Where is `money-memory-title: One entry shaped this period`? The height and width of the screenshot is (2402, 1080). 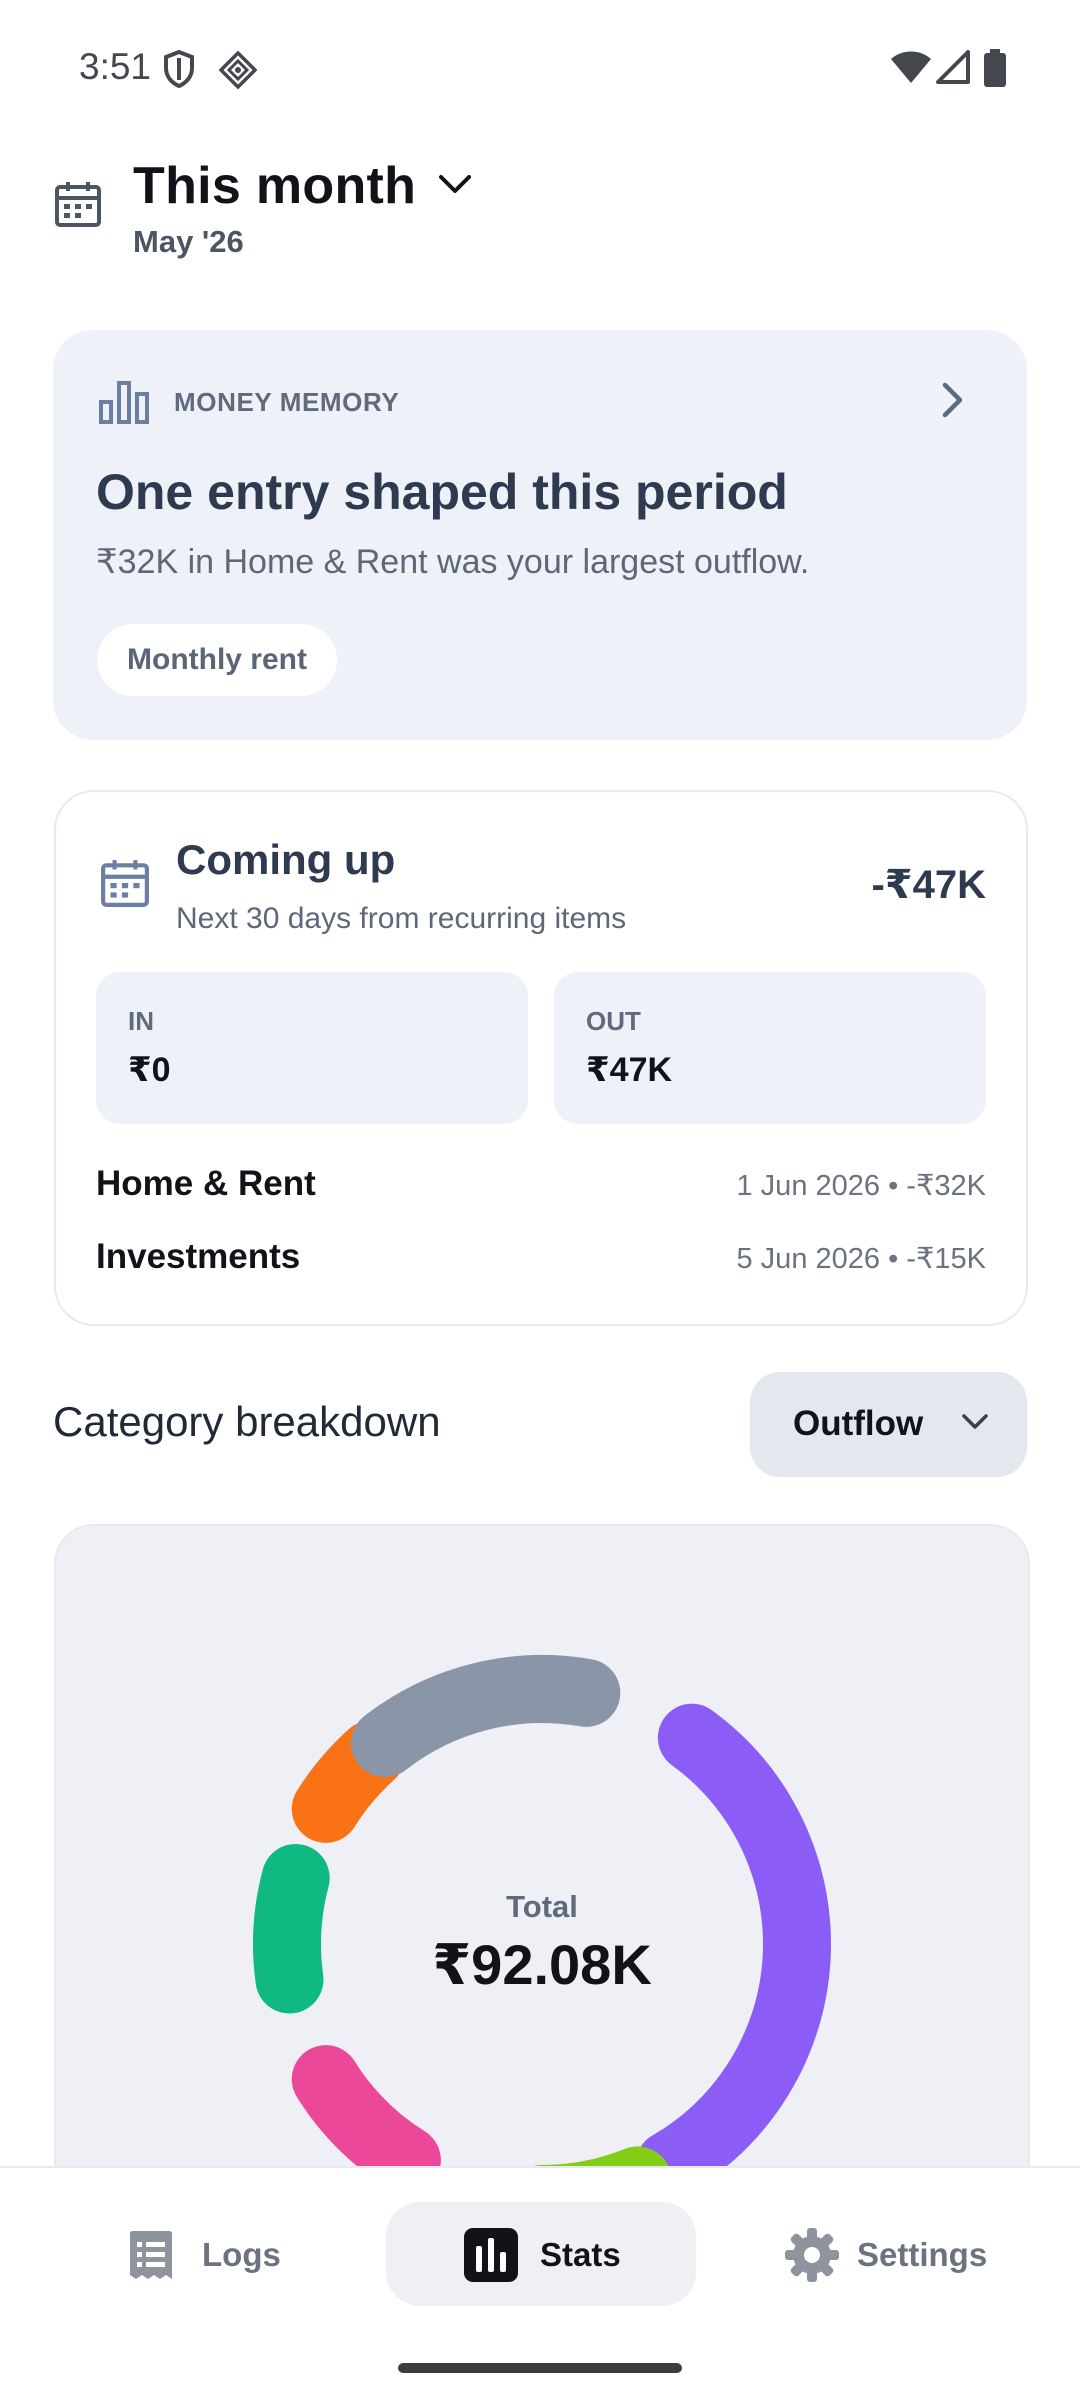
money-memory-title: One entry shaped this period is located at coordinates (442, 492).